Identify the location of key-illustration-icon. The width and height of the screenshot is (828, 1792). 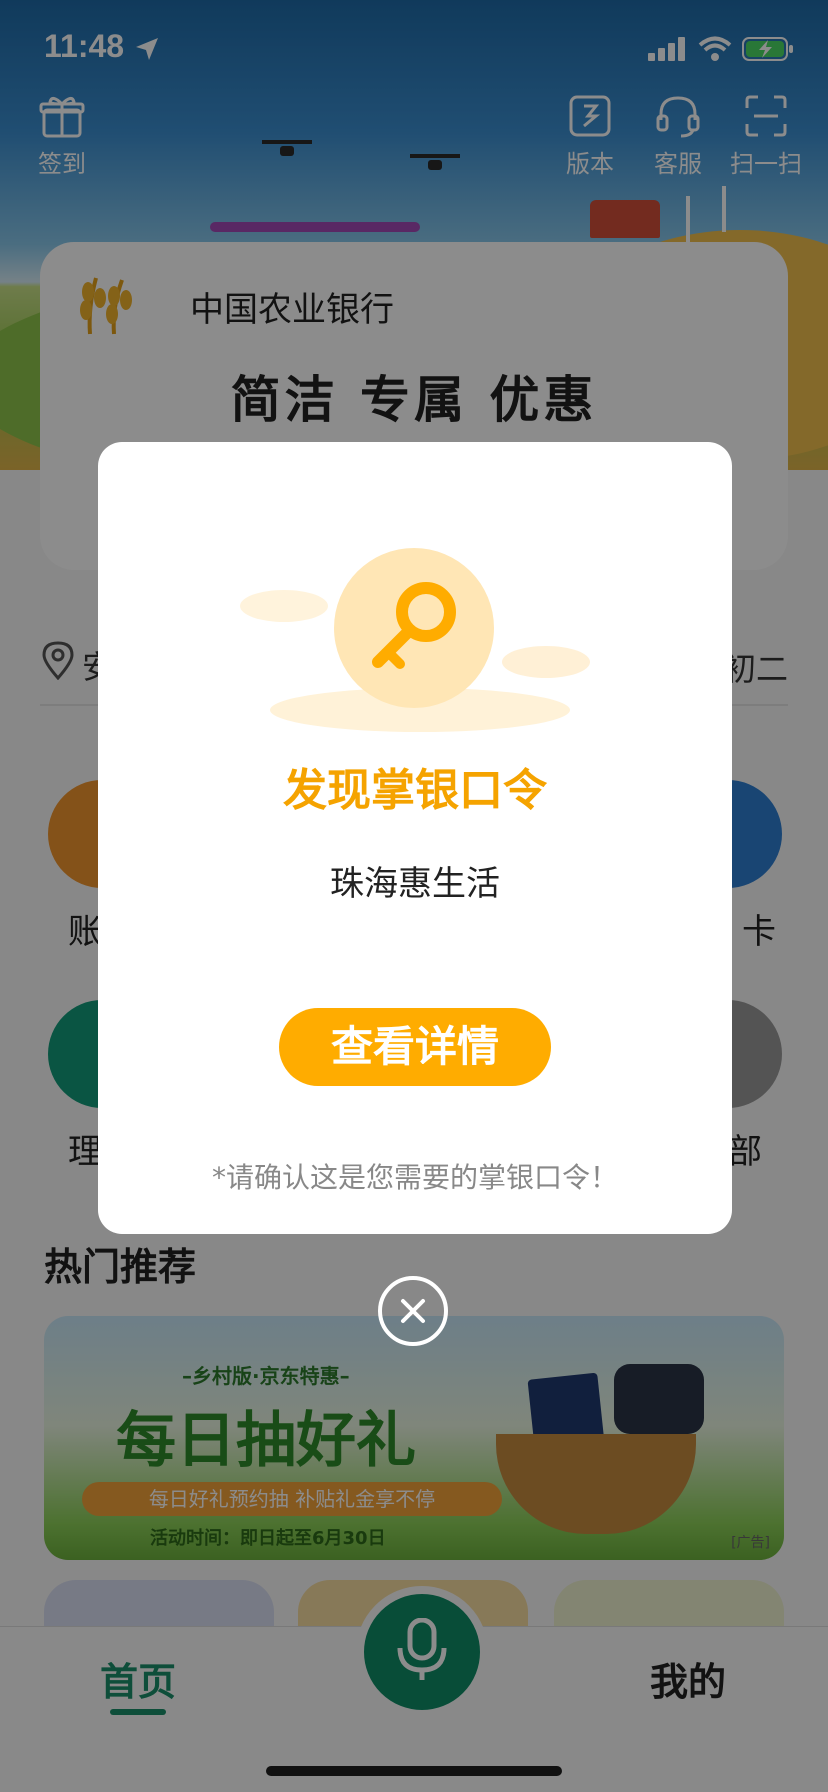
(415, 640).